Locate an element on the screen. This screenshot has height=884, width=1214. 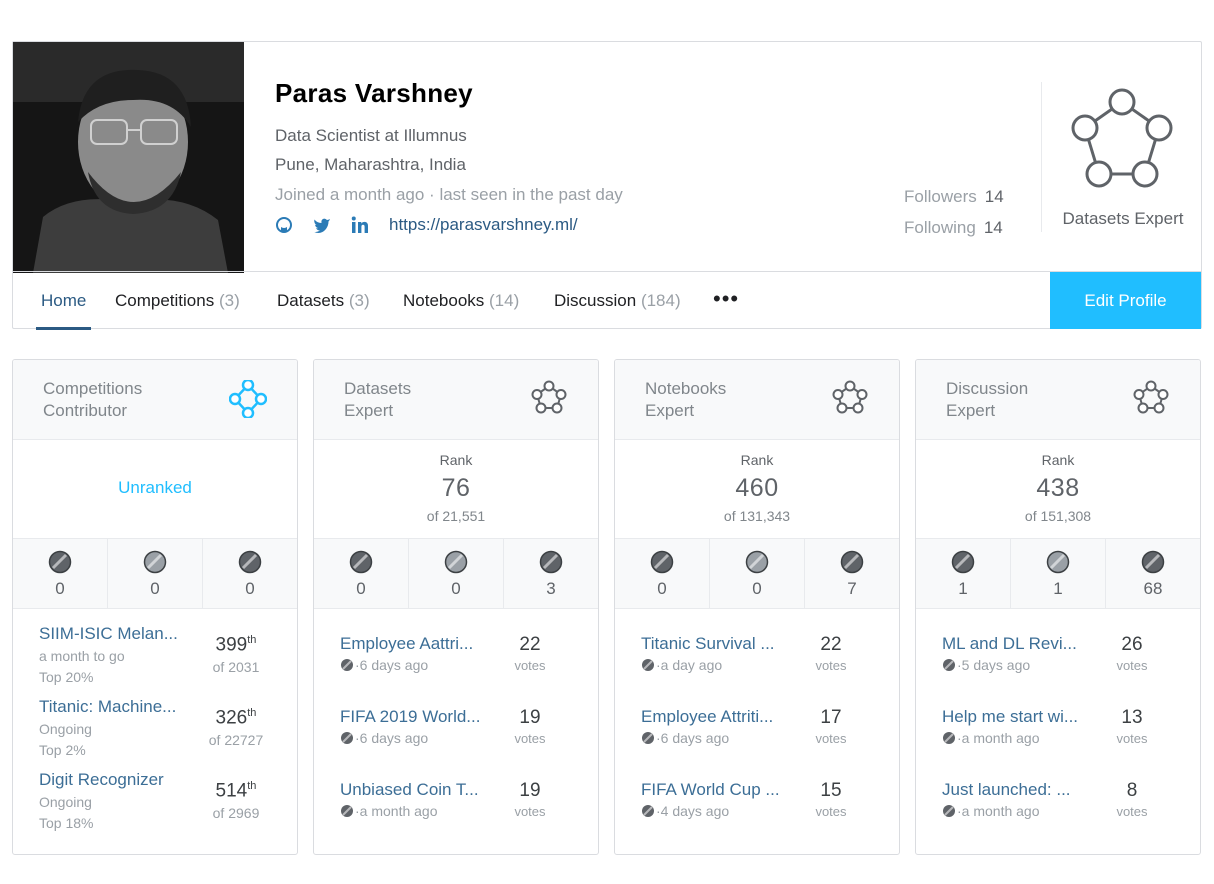
list-item: FIFA 2019 World... ·6 days ago 19 votes is located at coordinates (456, 740).